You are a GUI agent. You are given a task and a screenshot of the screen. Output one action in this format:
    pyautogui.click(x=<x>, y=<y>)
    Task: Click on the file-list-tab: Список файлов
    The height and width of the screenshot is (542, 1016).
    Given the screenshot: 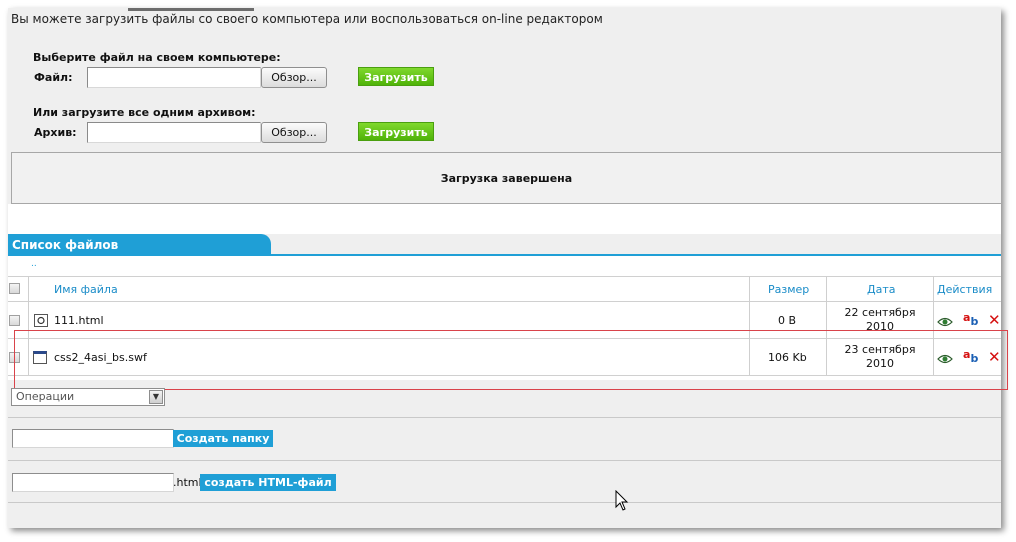 What is the action you would take?
    pyautogui.click(x=139, y=245)
    